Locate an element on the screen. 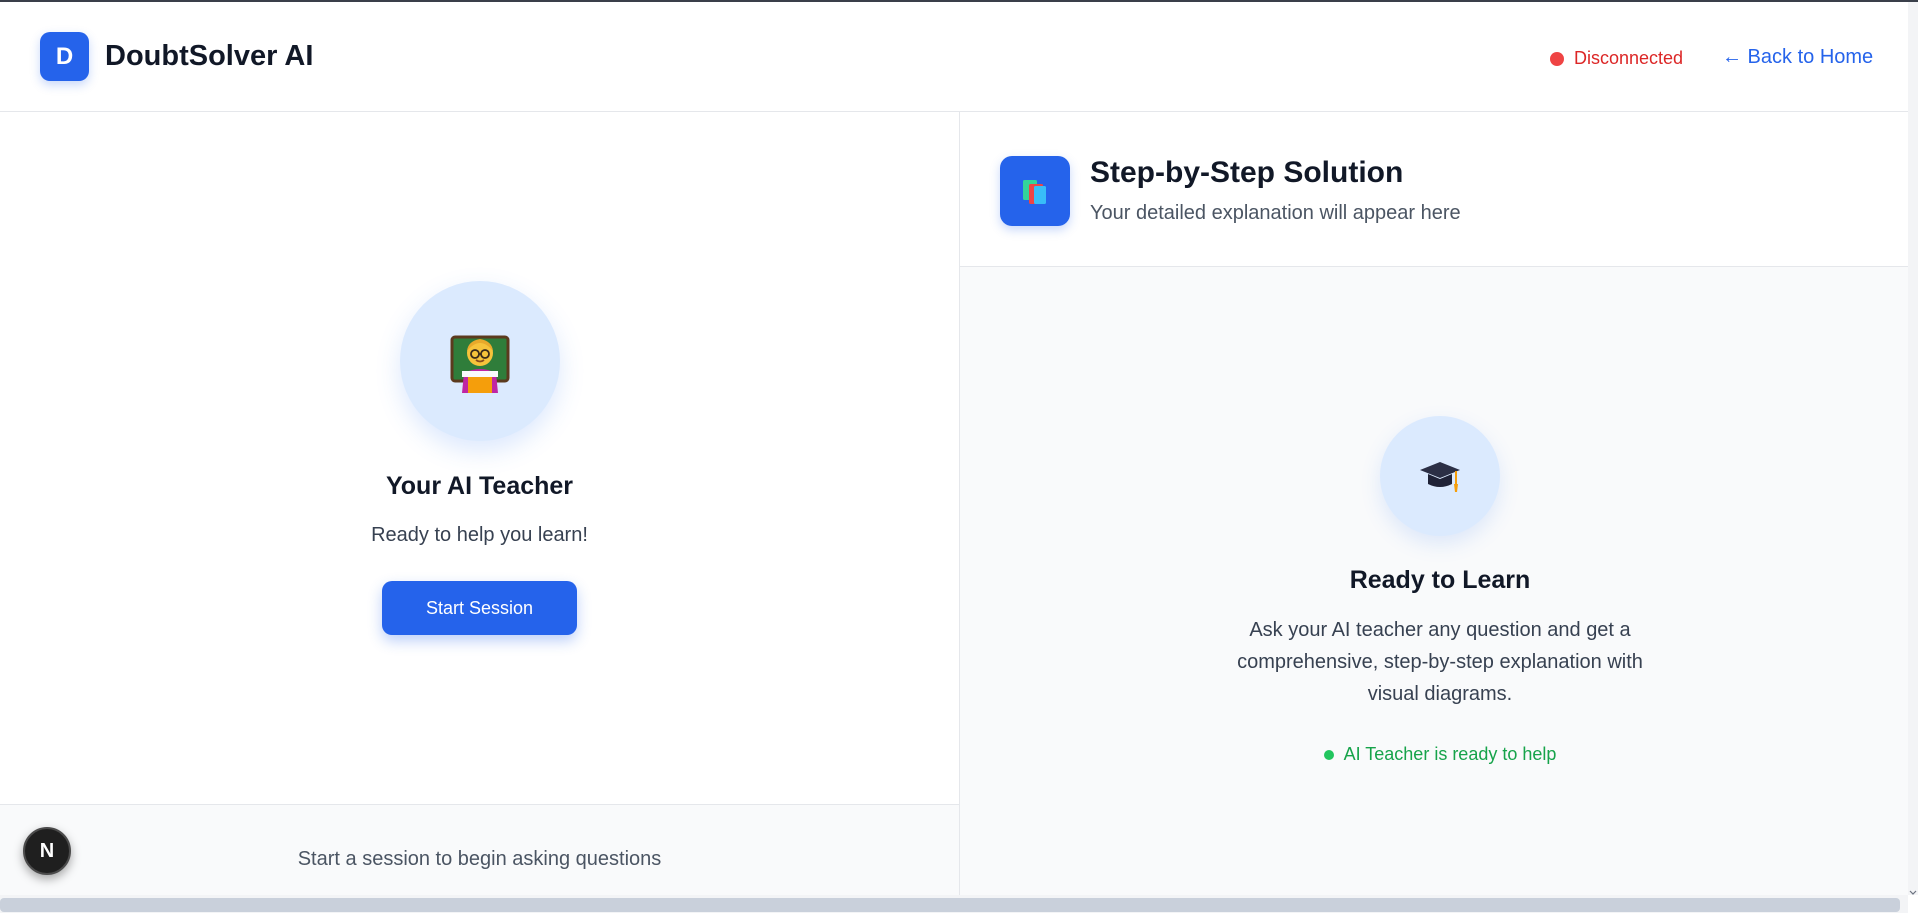 This screenshot has width=1918, height=913. graduation-cap-icon is located at coordinates (1440, 477).